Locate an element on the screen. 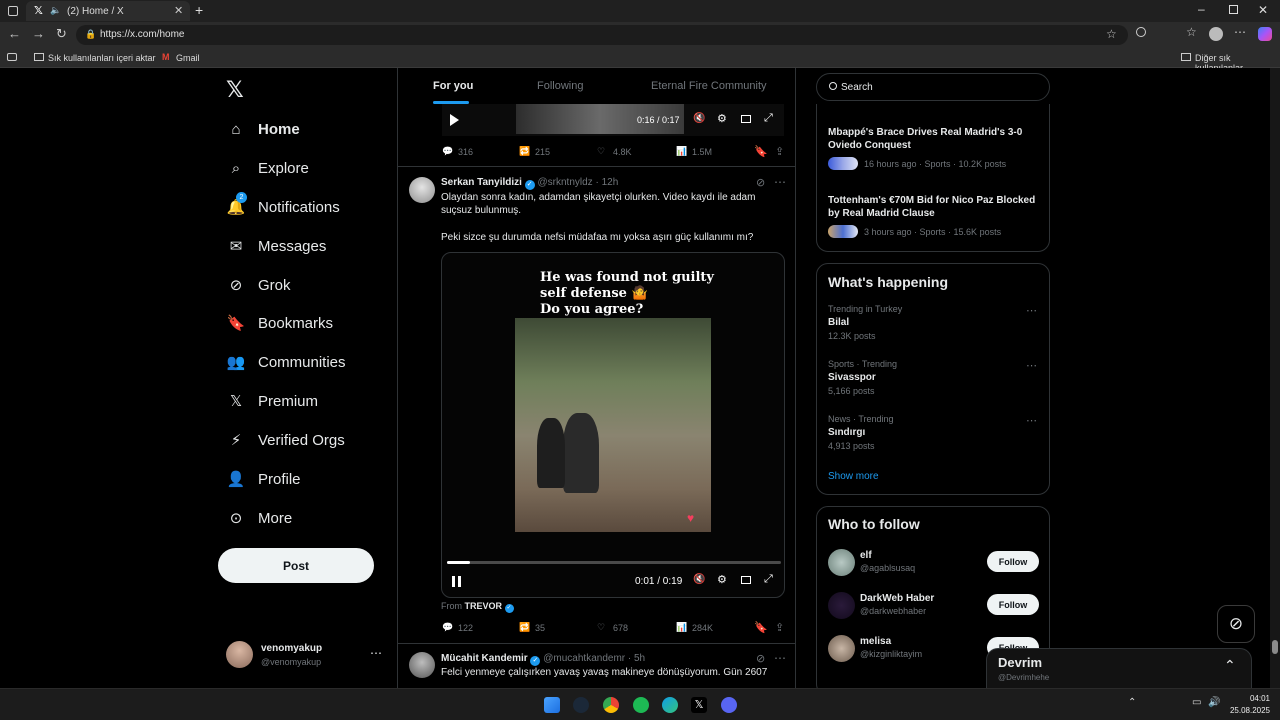  menu-dots-icon: ⋯ is located at coordinates (1240, 32).